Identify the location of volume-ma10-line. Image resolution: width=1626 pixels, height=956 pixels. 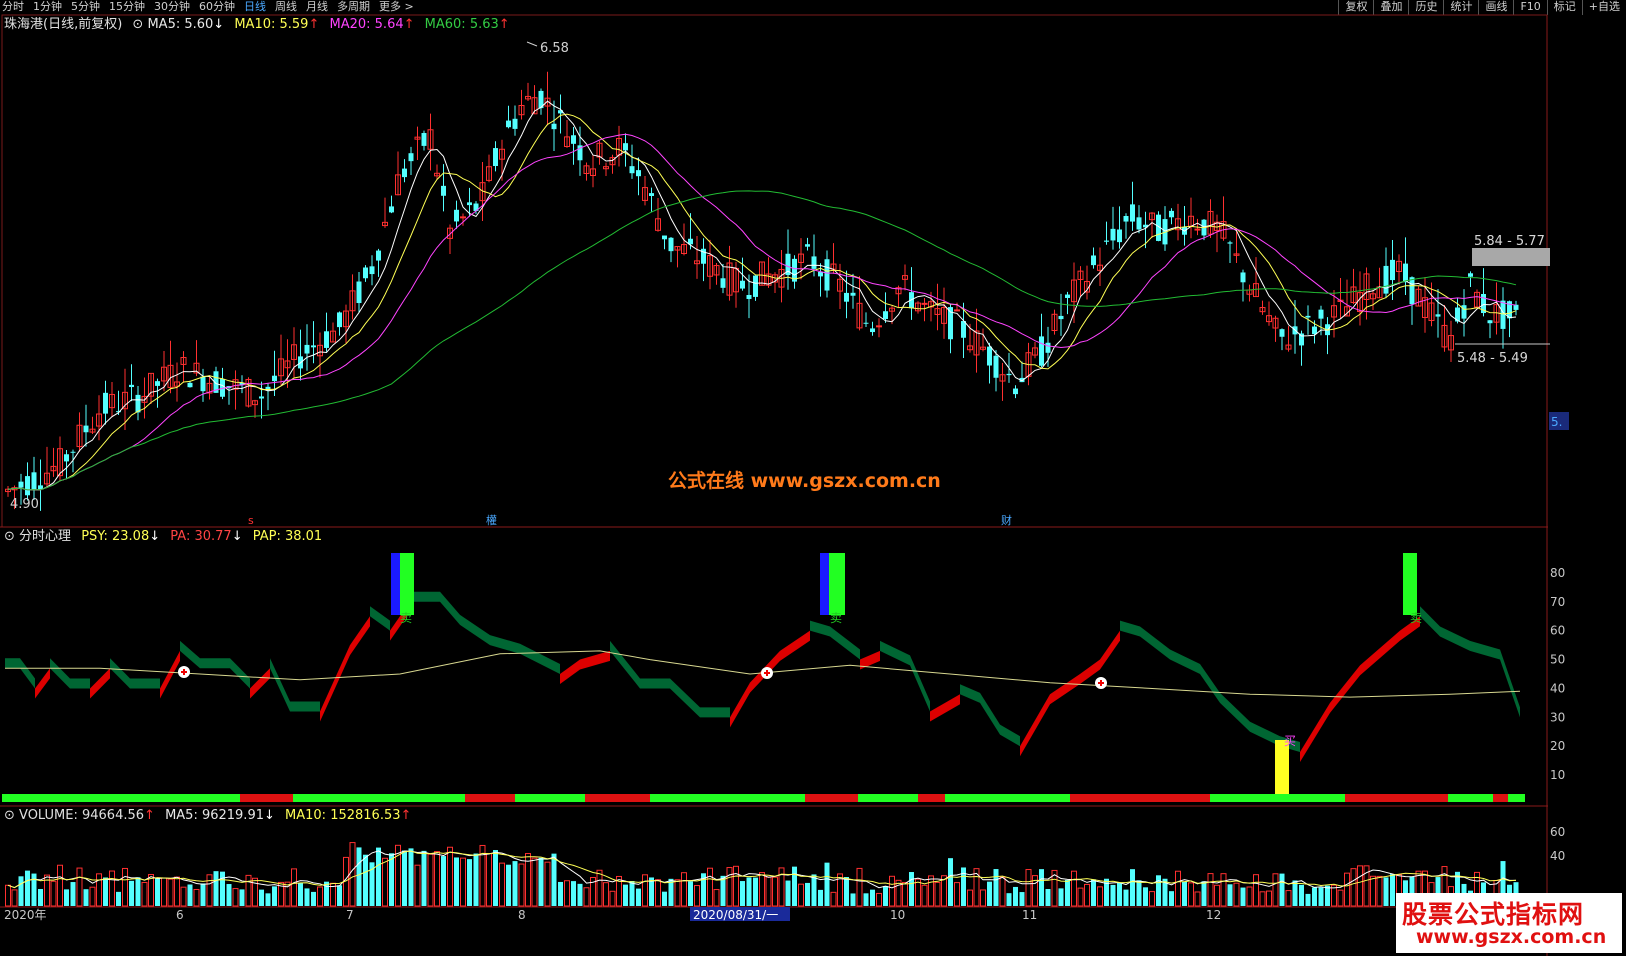
(762, 869).